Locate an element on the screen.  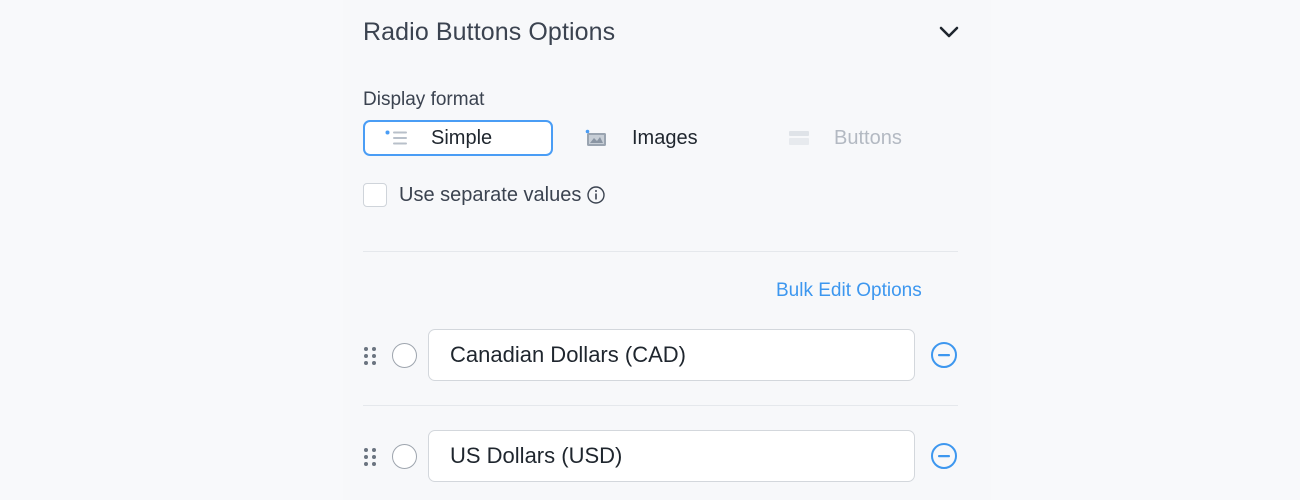
image-icon is located at coordinates (596, 138).